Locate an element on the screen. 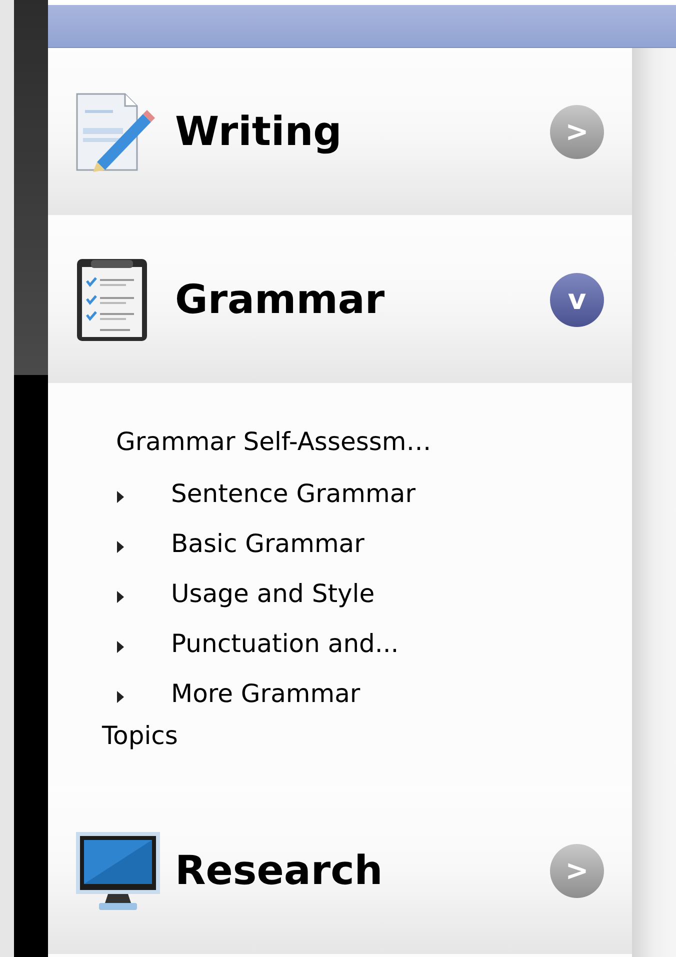 The height and width of the screenshot is (957, 676). section-title: Research is located at coordinates (279, 871).